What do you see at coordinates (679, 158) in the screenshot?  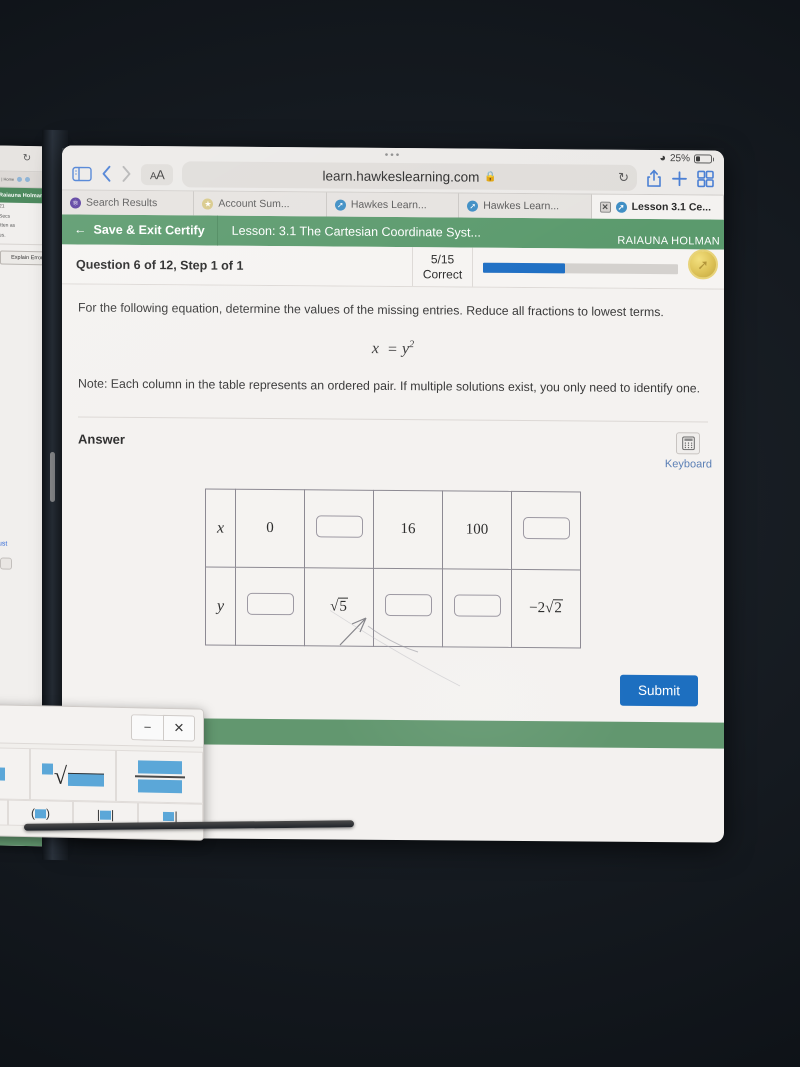 I see `battery-percent-label: 25%` at bounding box center [679, 158].